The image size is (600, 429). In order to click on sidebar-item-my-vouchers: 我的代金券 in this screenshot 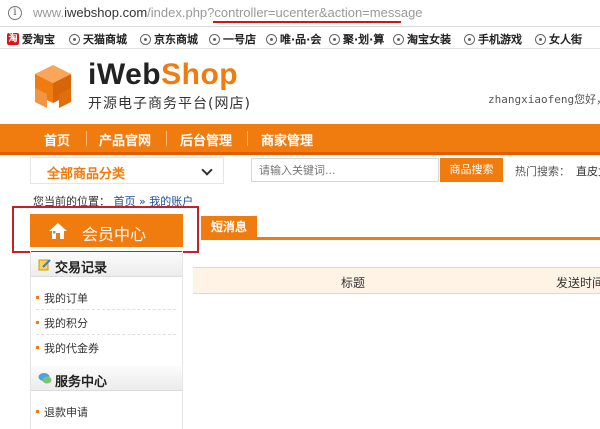, I will do `click(67, 348)`.